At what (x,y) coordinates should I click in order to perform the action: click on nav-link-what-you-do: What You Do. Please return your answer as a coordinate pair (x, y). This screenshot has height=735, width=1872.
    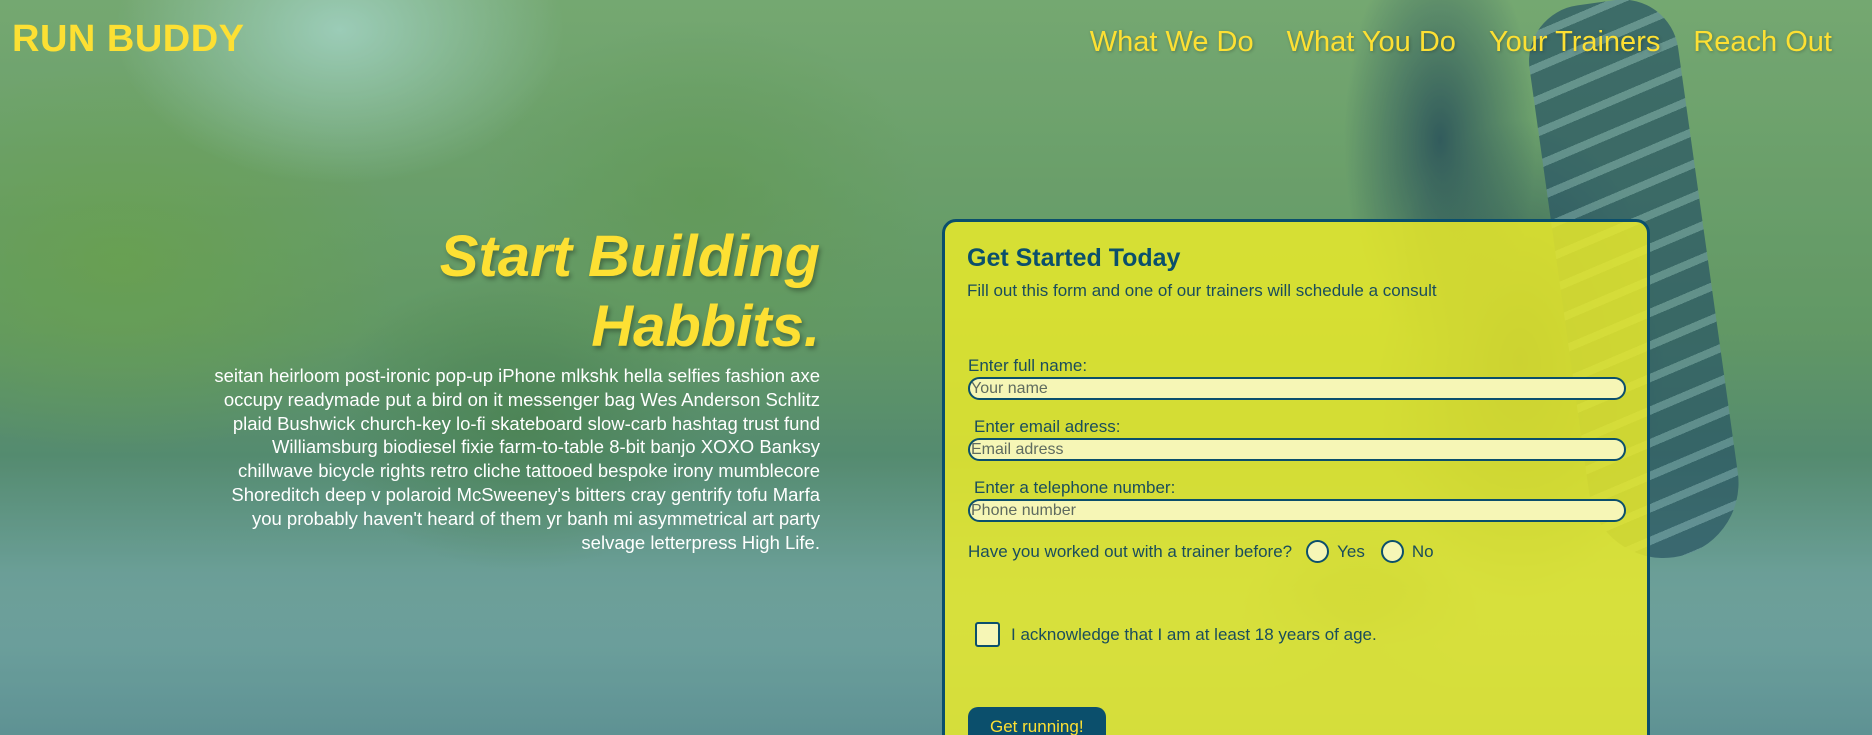
    Looking at the image, I should click on (1371, 42).